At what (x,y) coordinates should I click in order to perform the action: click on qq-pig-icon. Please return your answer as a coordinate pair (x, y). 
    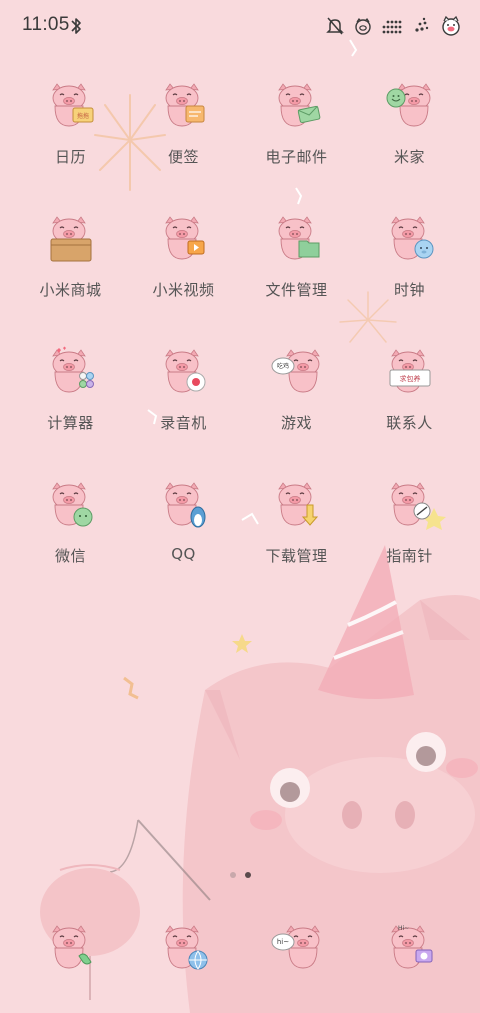
    Looking at the image, I should click on (184, 505).